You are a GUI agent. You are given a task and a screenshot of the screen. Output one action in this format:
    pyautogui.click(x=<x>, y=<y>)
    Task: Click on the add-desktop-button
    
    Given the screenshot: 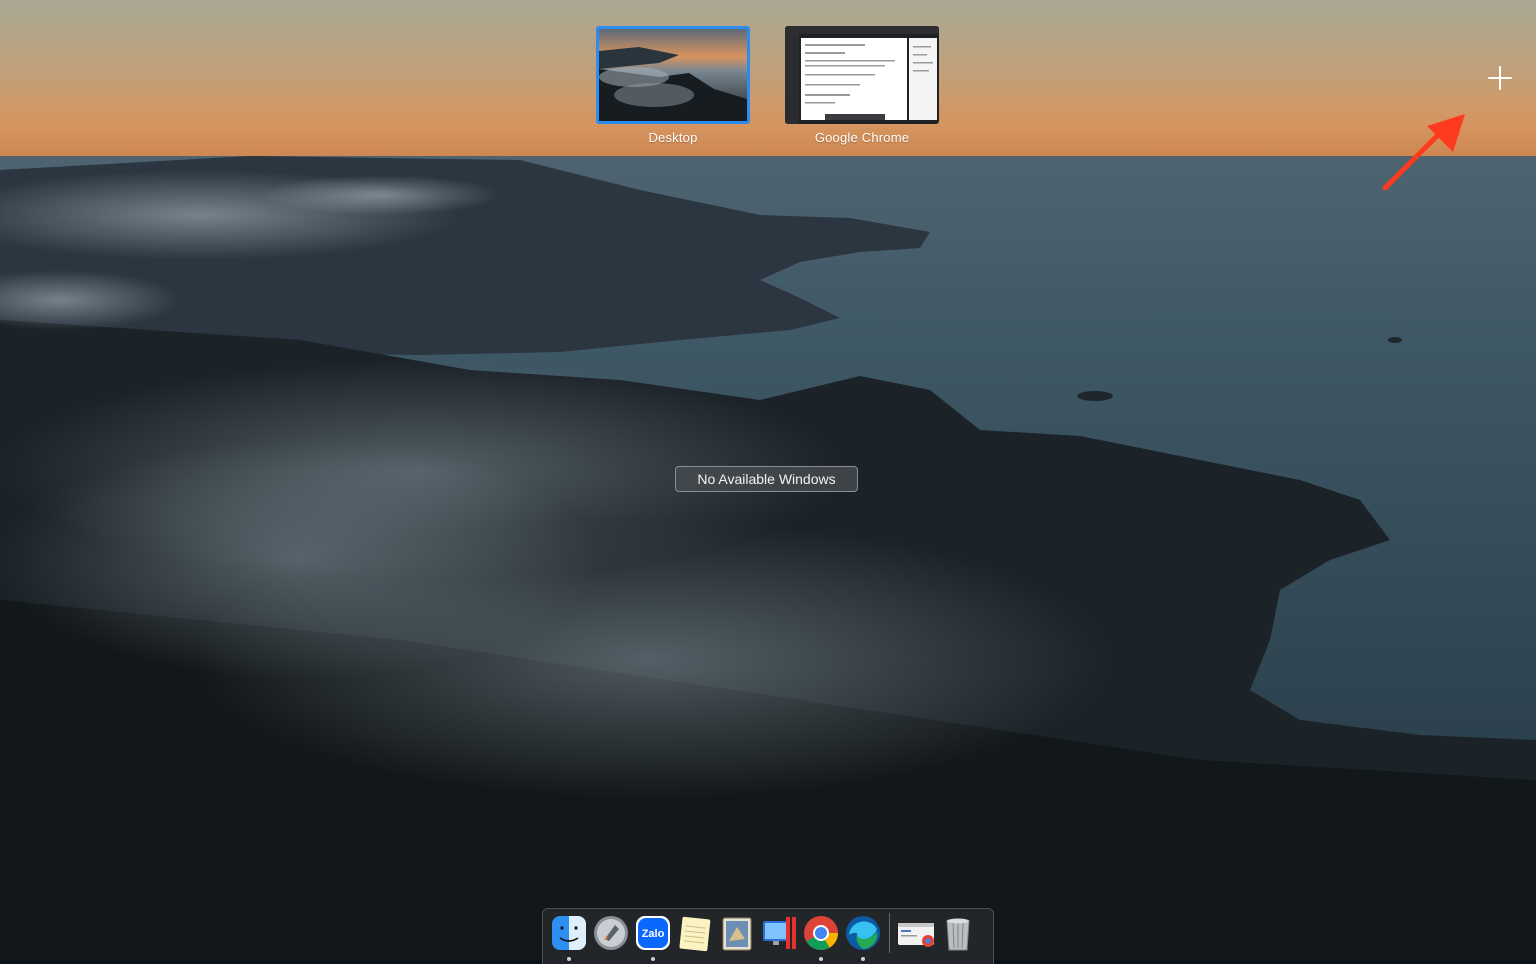 What is the action you would take?
    pyautogui.click(x=1500, y=78)
    